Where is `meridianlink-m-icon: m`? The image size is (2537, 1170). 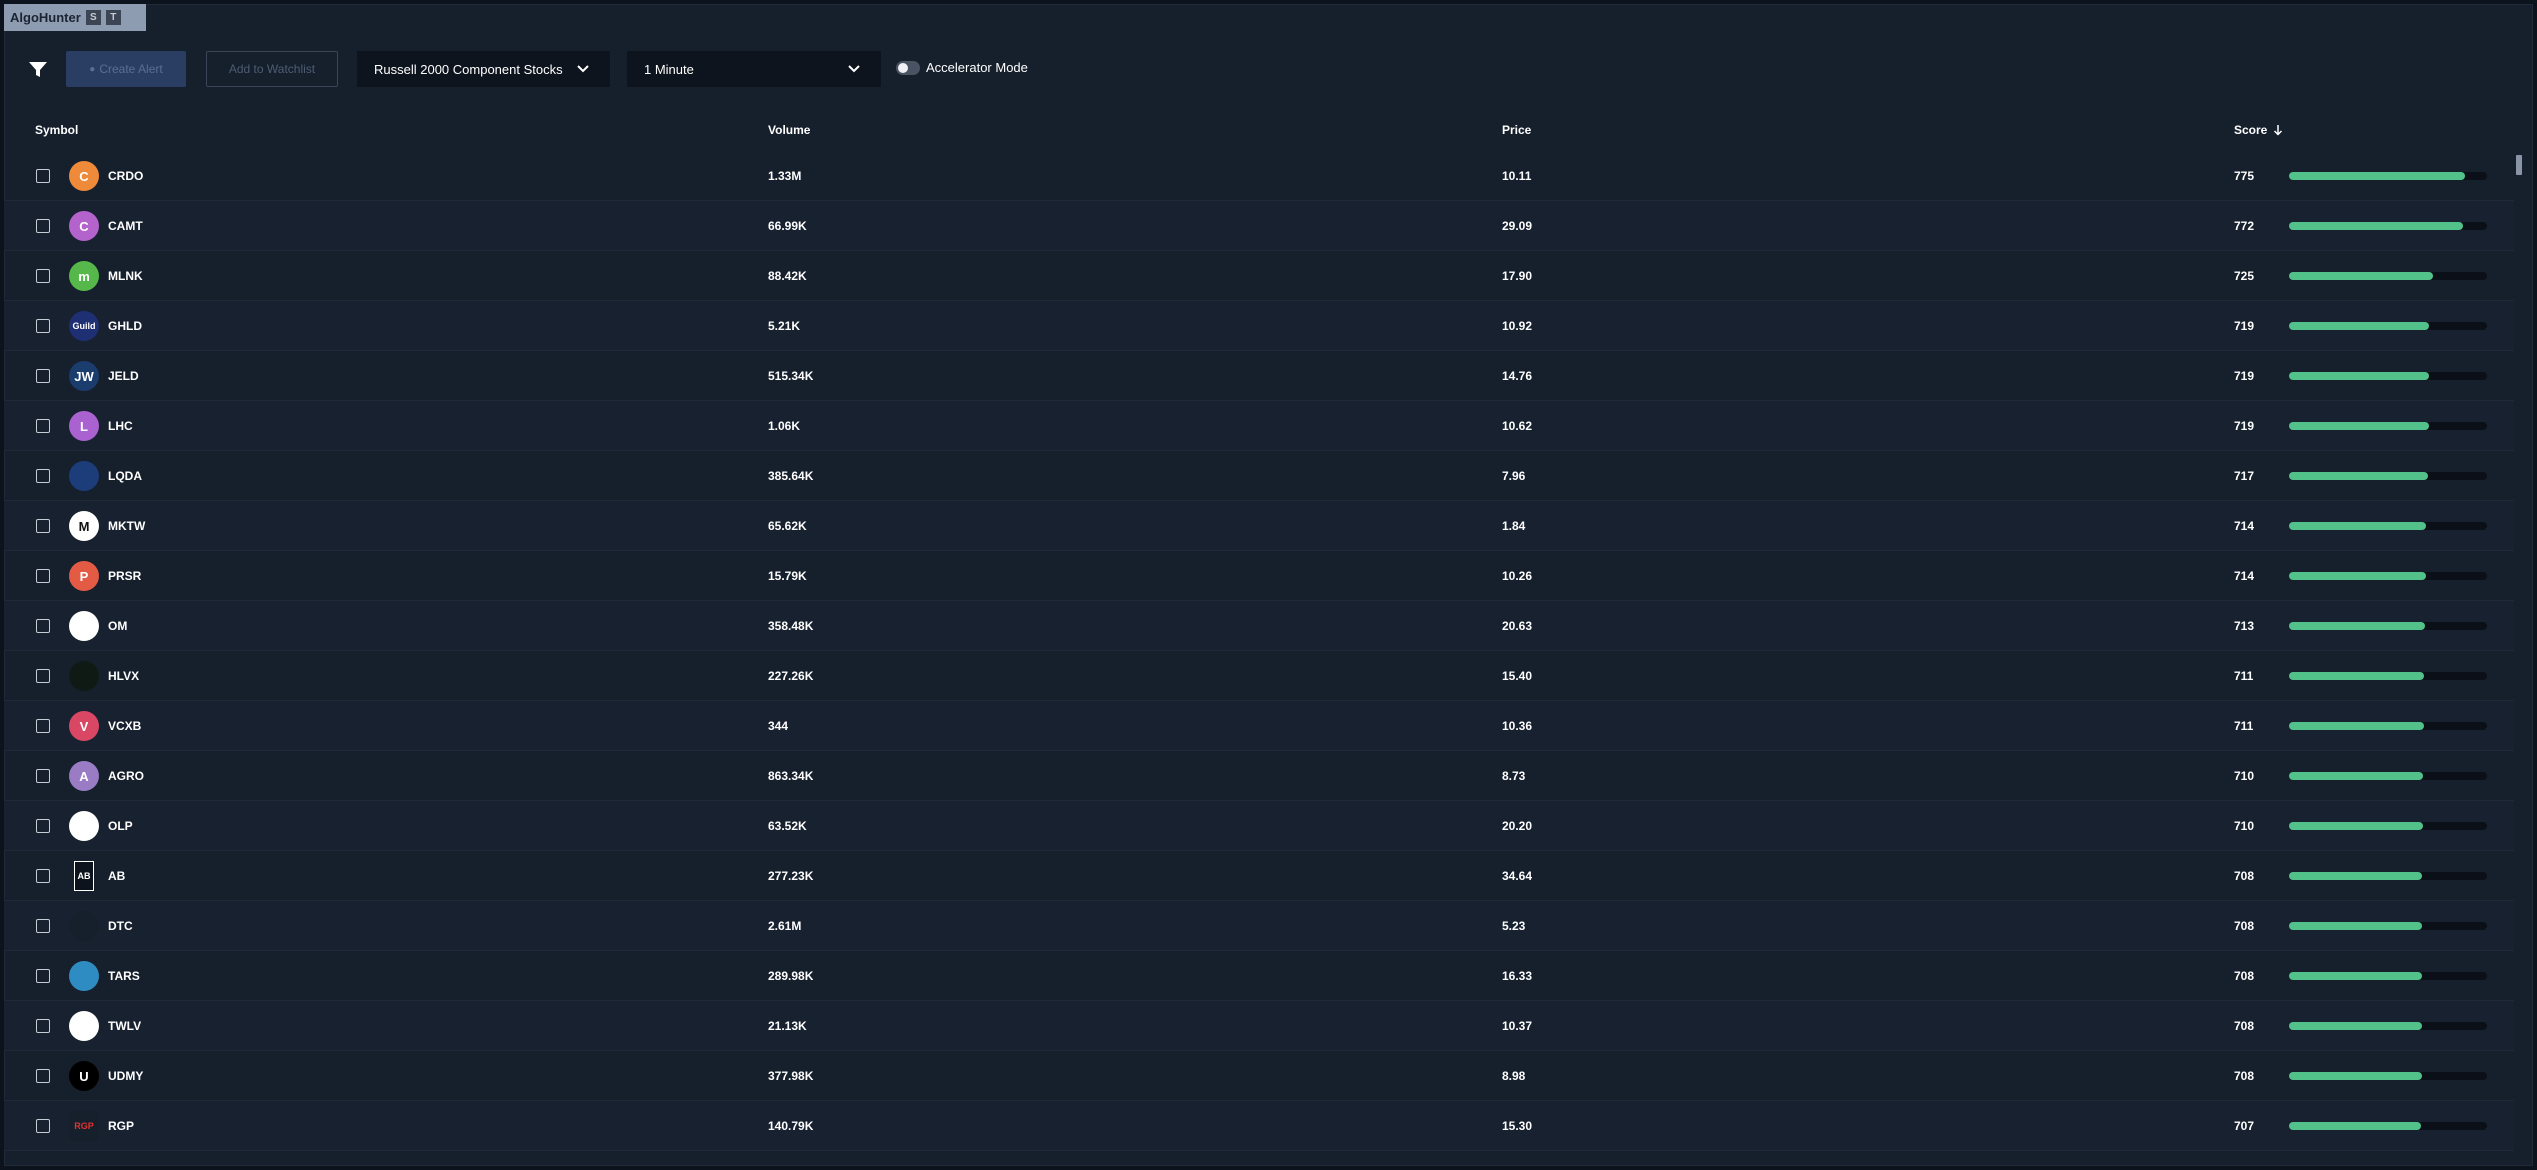
meridianlink-m-icon: m is located at coordinates (84, 276).